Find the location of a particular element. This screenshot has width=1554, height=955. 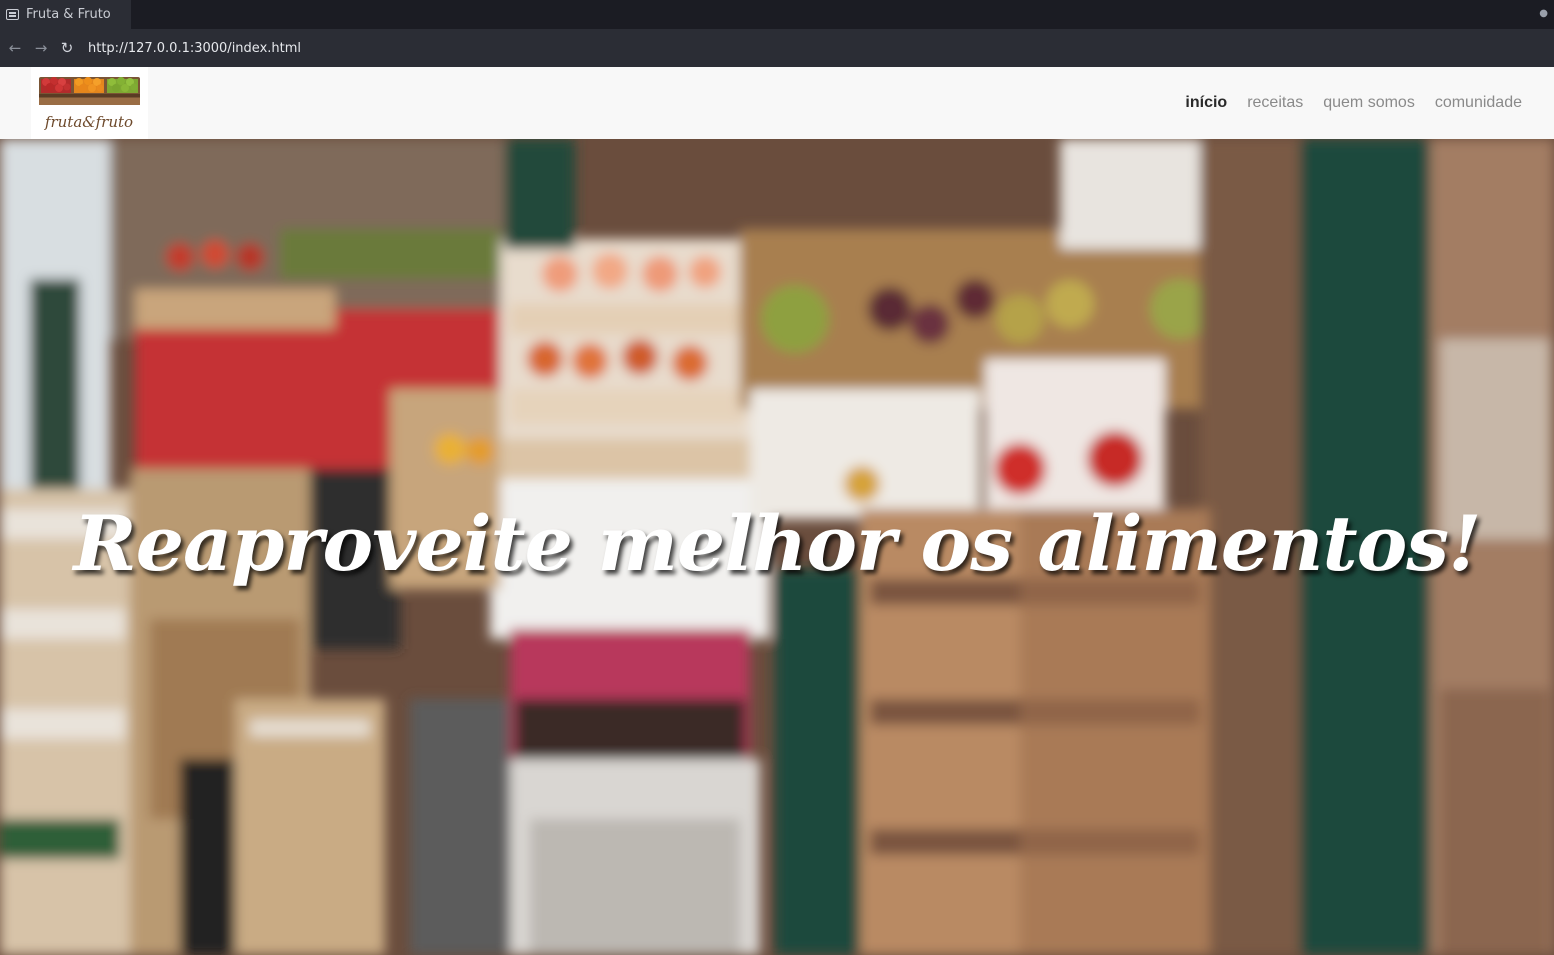

main-menu: início receitas quem somos comunidade is located at coordinates (1353, 103).